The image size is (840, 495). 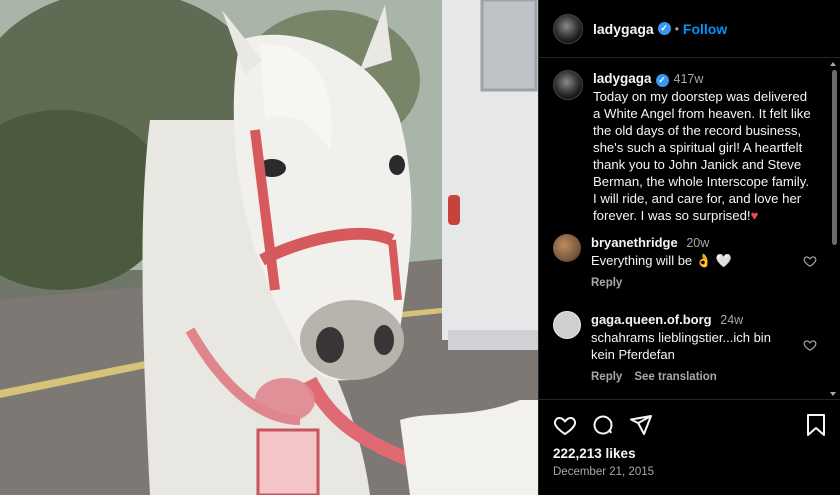 I want to click on comment-actions: Reply See translation, so click(x=691, y=377).